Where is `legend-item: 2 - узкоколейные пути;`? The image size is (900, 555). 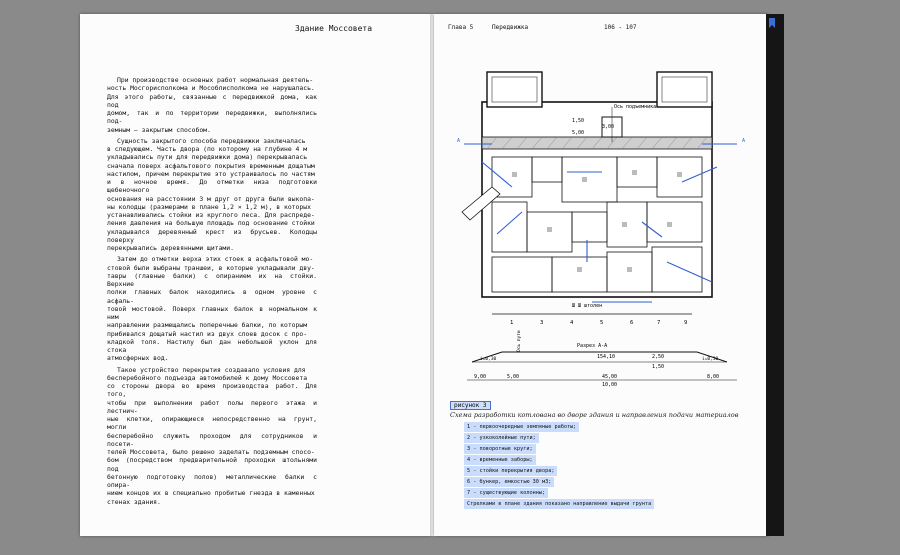 legend-item: 2 - узкоколейные пути; is located at coordinates (501, 438).